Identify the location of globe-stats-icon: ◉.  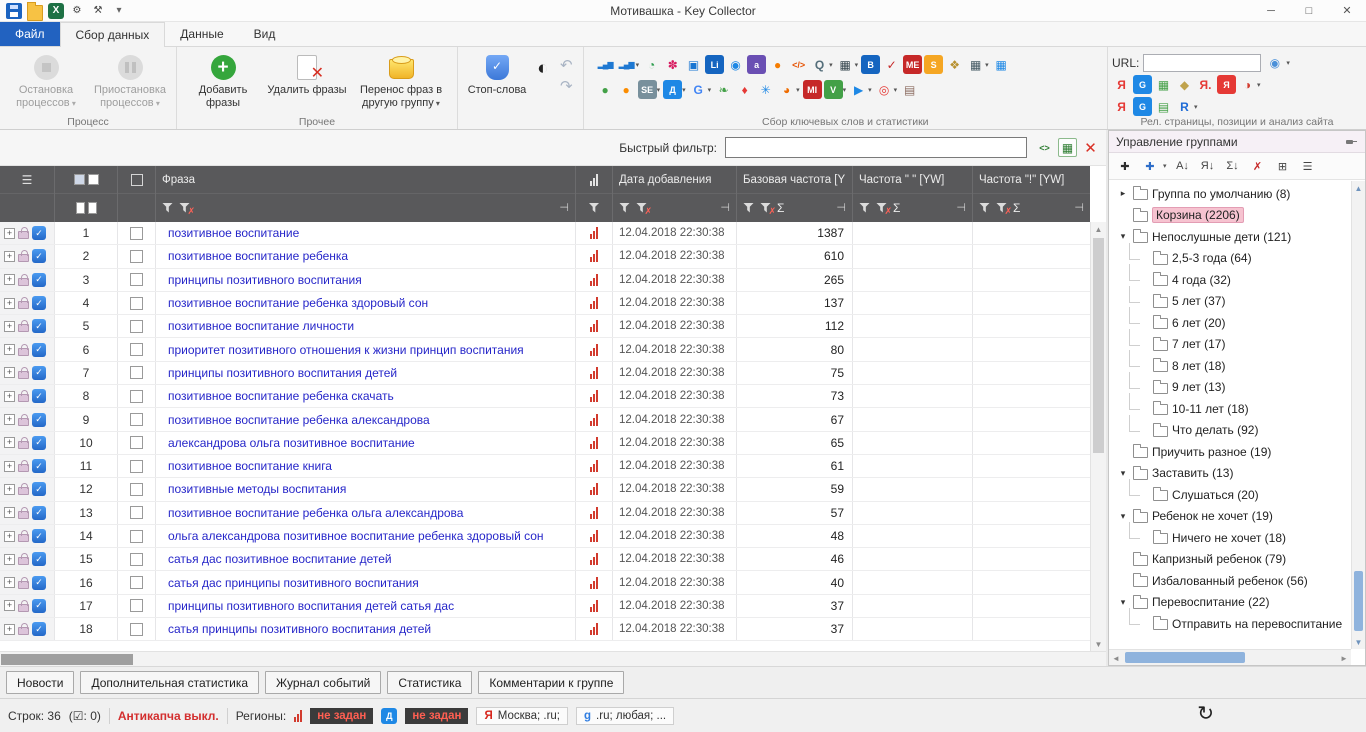
(735, 64).